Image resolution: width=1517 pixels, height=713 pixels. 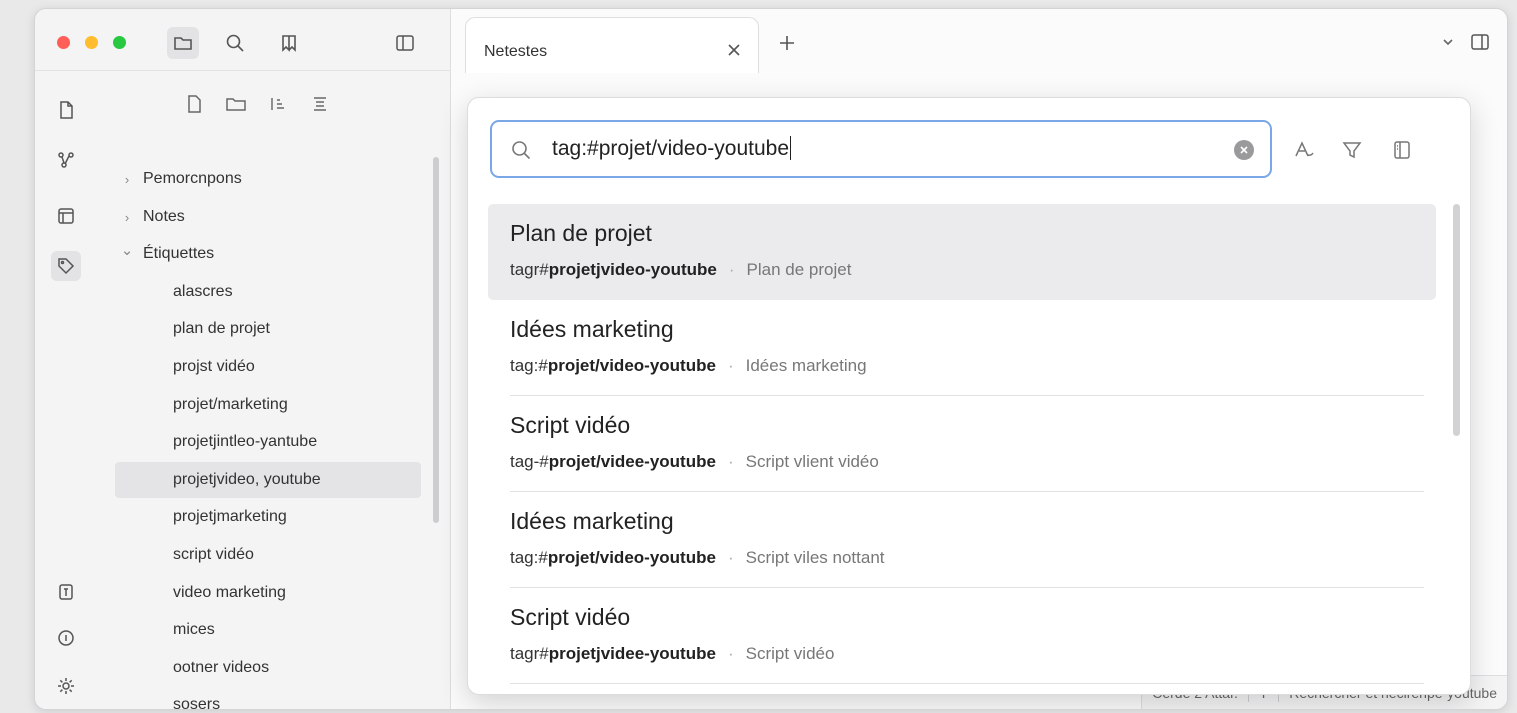 I want to click on match-case-icon, so click(x=1304, y=149).